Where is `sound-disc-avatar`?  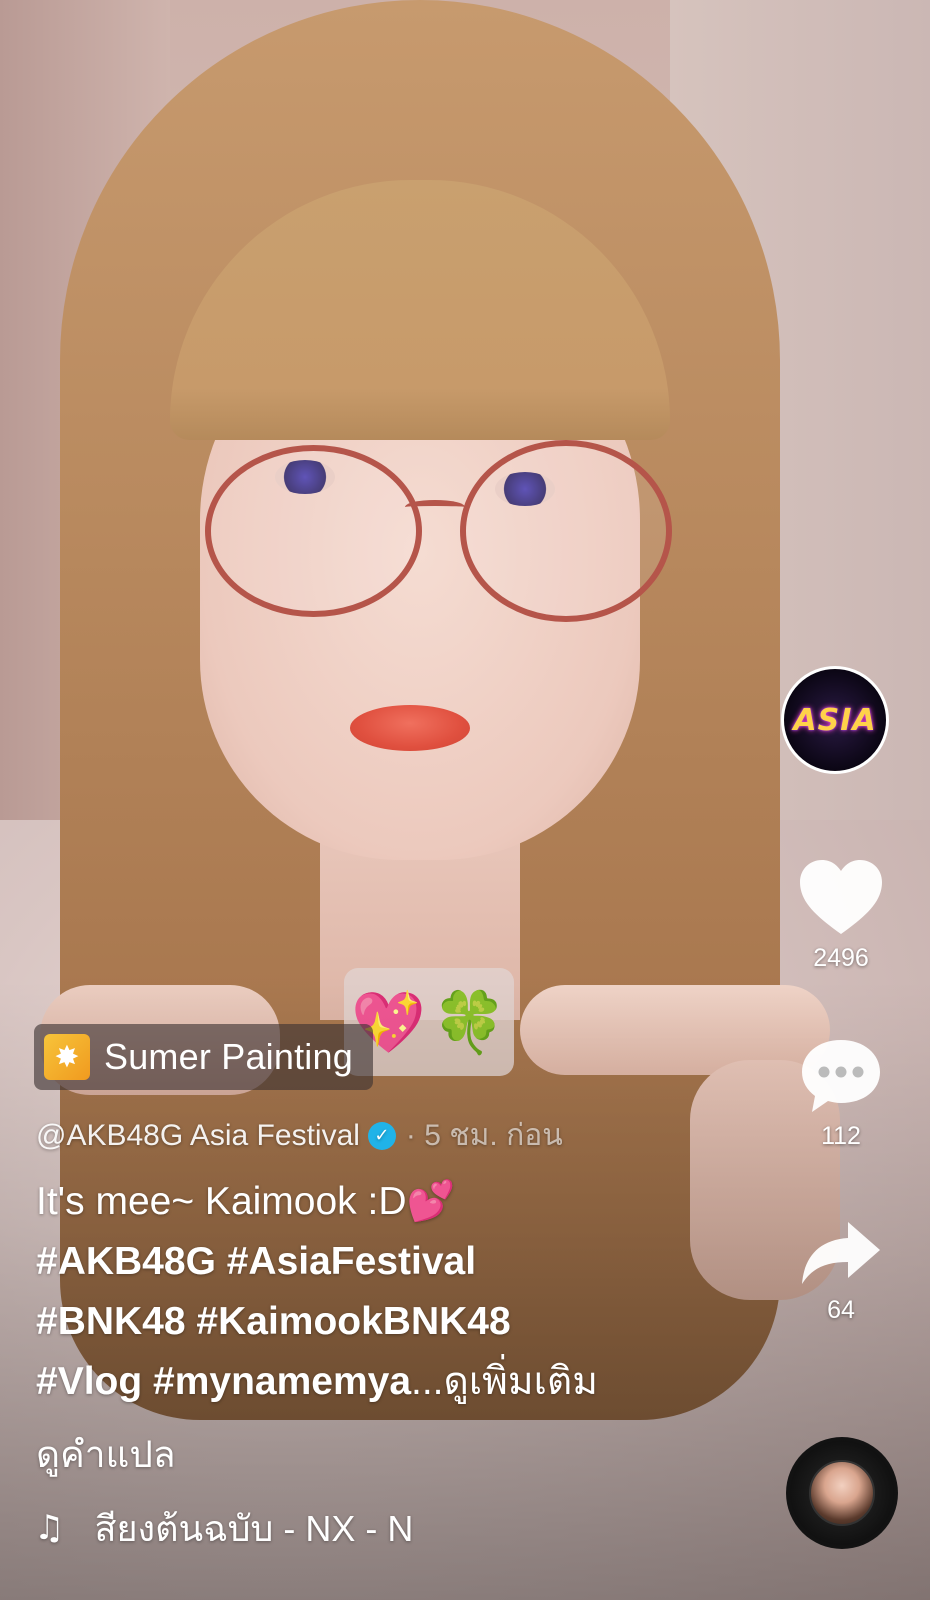 sound-disc-avatar is located at coordinates (842, 1493).